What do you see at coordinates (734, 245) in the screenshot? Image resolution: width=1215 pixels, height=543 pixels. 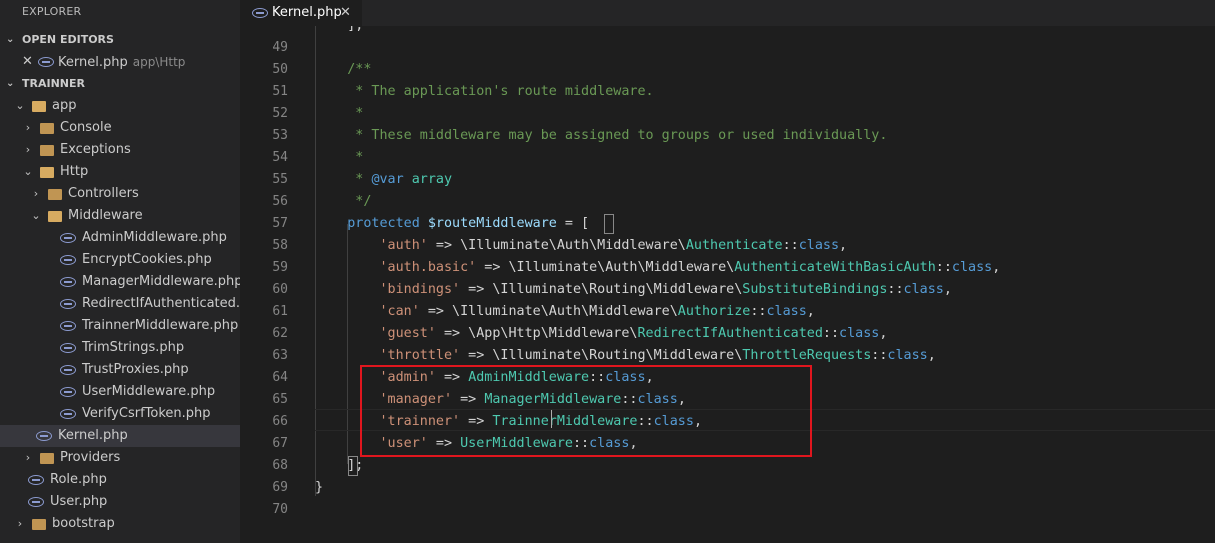 I see `code-token: Authenticate` at bounding box center [734, 245].